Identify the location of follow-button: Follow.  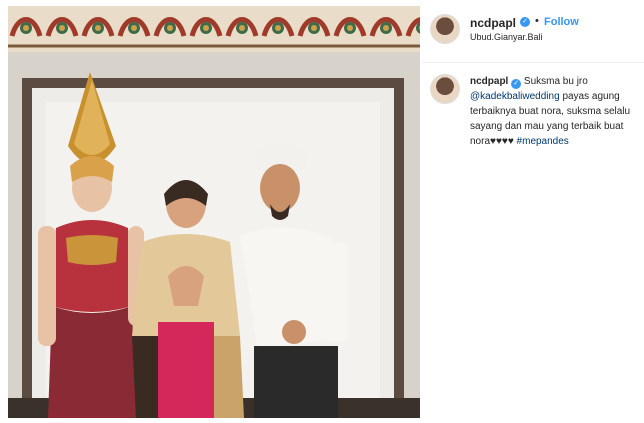
(561, 22).